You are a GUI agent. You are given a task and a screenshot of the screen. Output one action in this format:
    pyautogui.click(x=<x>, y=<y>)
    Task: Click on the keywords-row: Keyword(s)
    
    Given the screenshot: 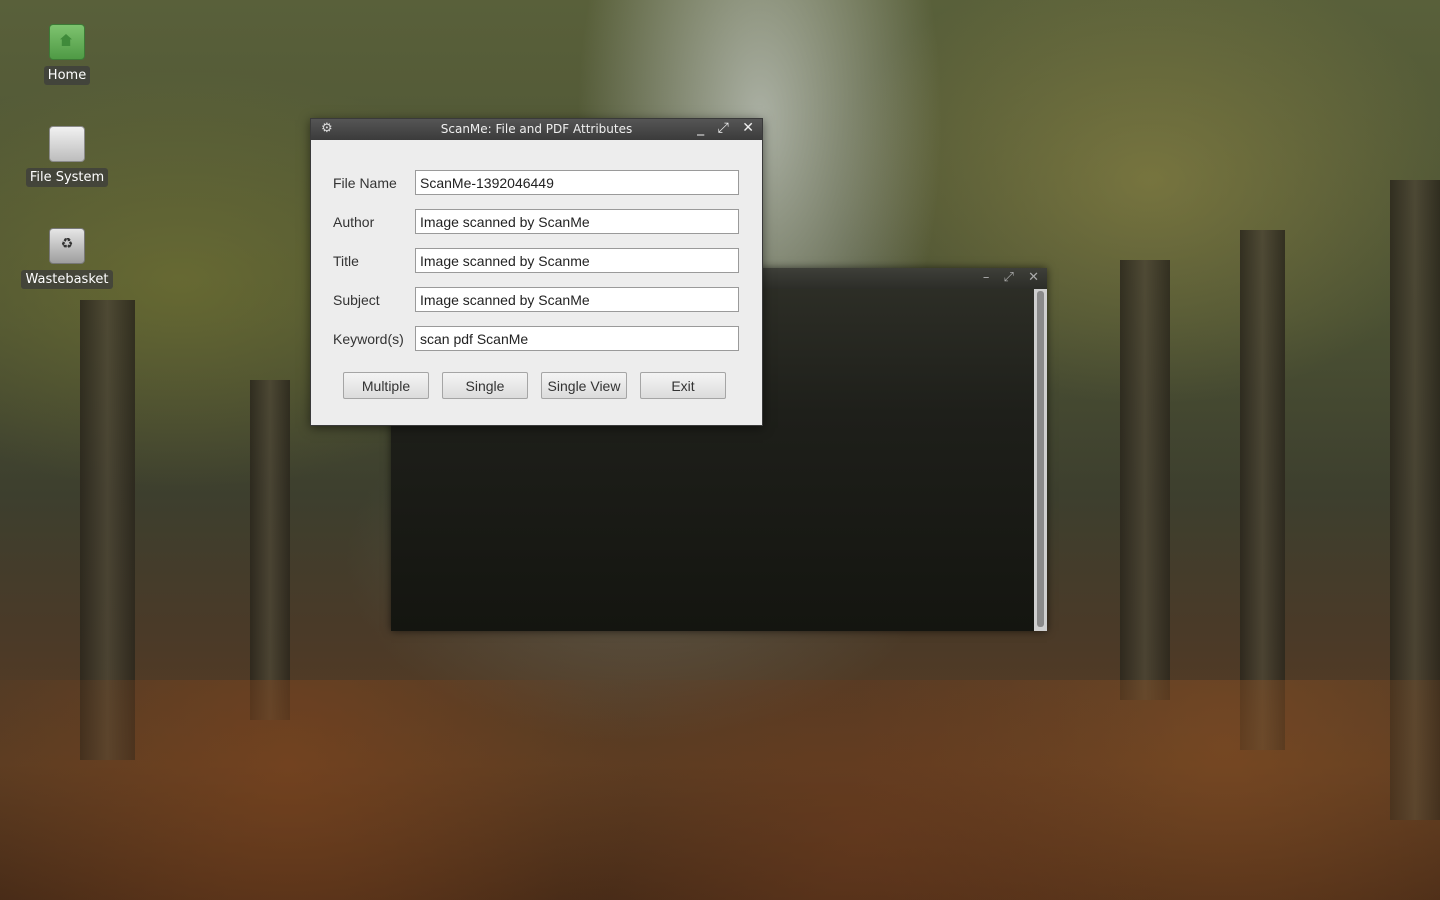 What is the action you would take?
    pyautogui.click(x=536, y=339)
    